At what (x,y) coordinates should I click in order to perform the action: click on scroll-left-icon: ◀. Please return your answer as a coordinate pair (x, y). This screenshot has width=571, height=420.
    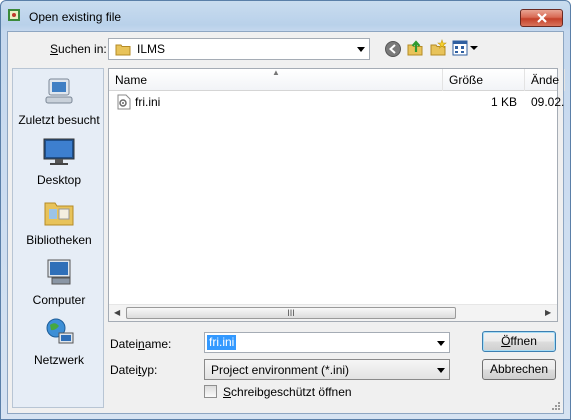
    Looking at the image, I should click on (117, 312).